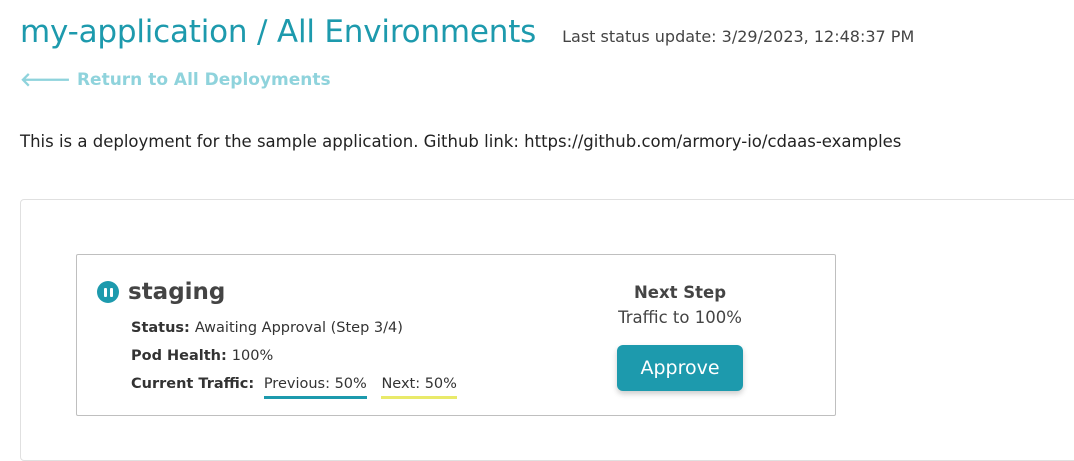 This screenshot has width=1074, height=461. I want to click on traffic-next: Next: 50%, so click(419, 386).